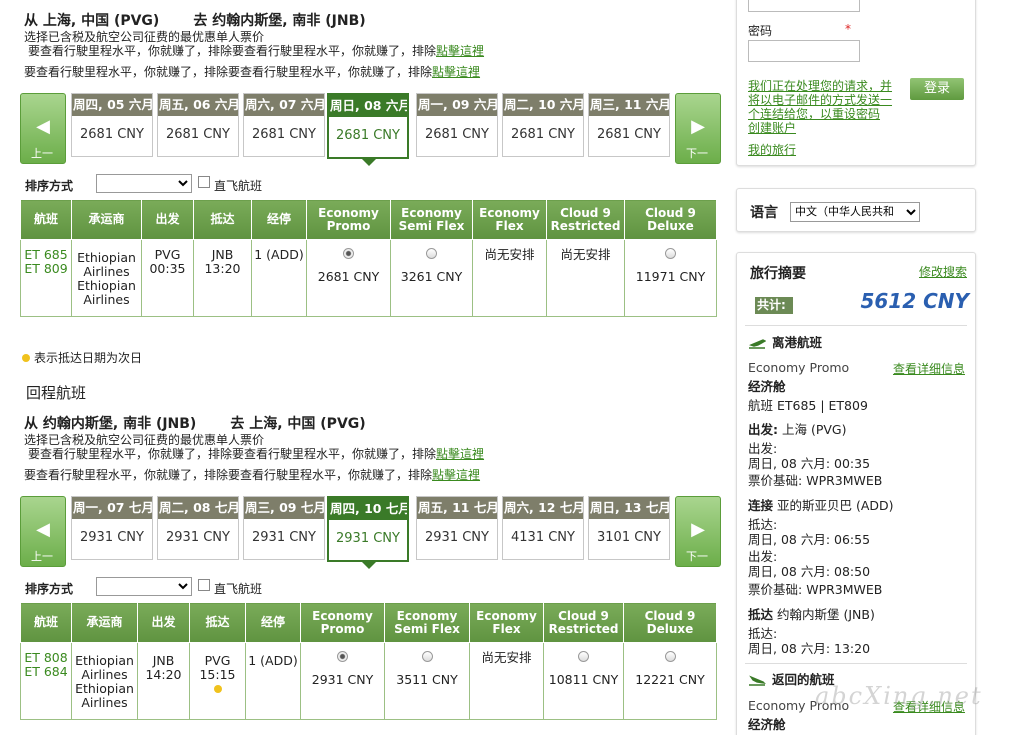  What do you see at coordinates (629, 528) in the screenshot?
I see `inbound-day: 周日, 13 七月 3101 CNY` at bounding box center [629, 528].